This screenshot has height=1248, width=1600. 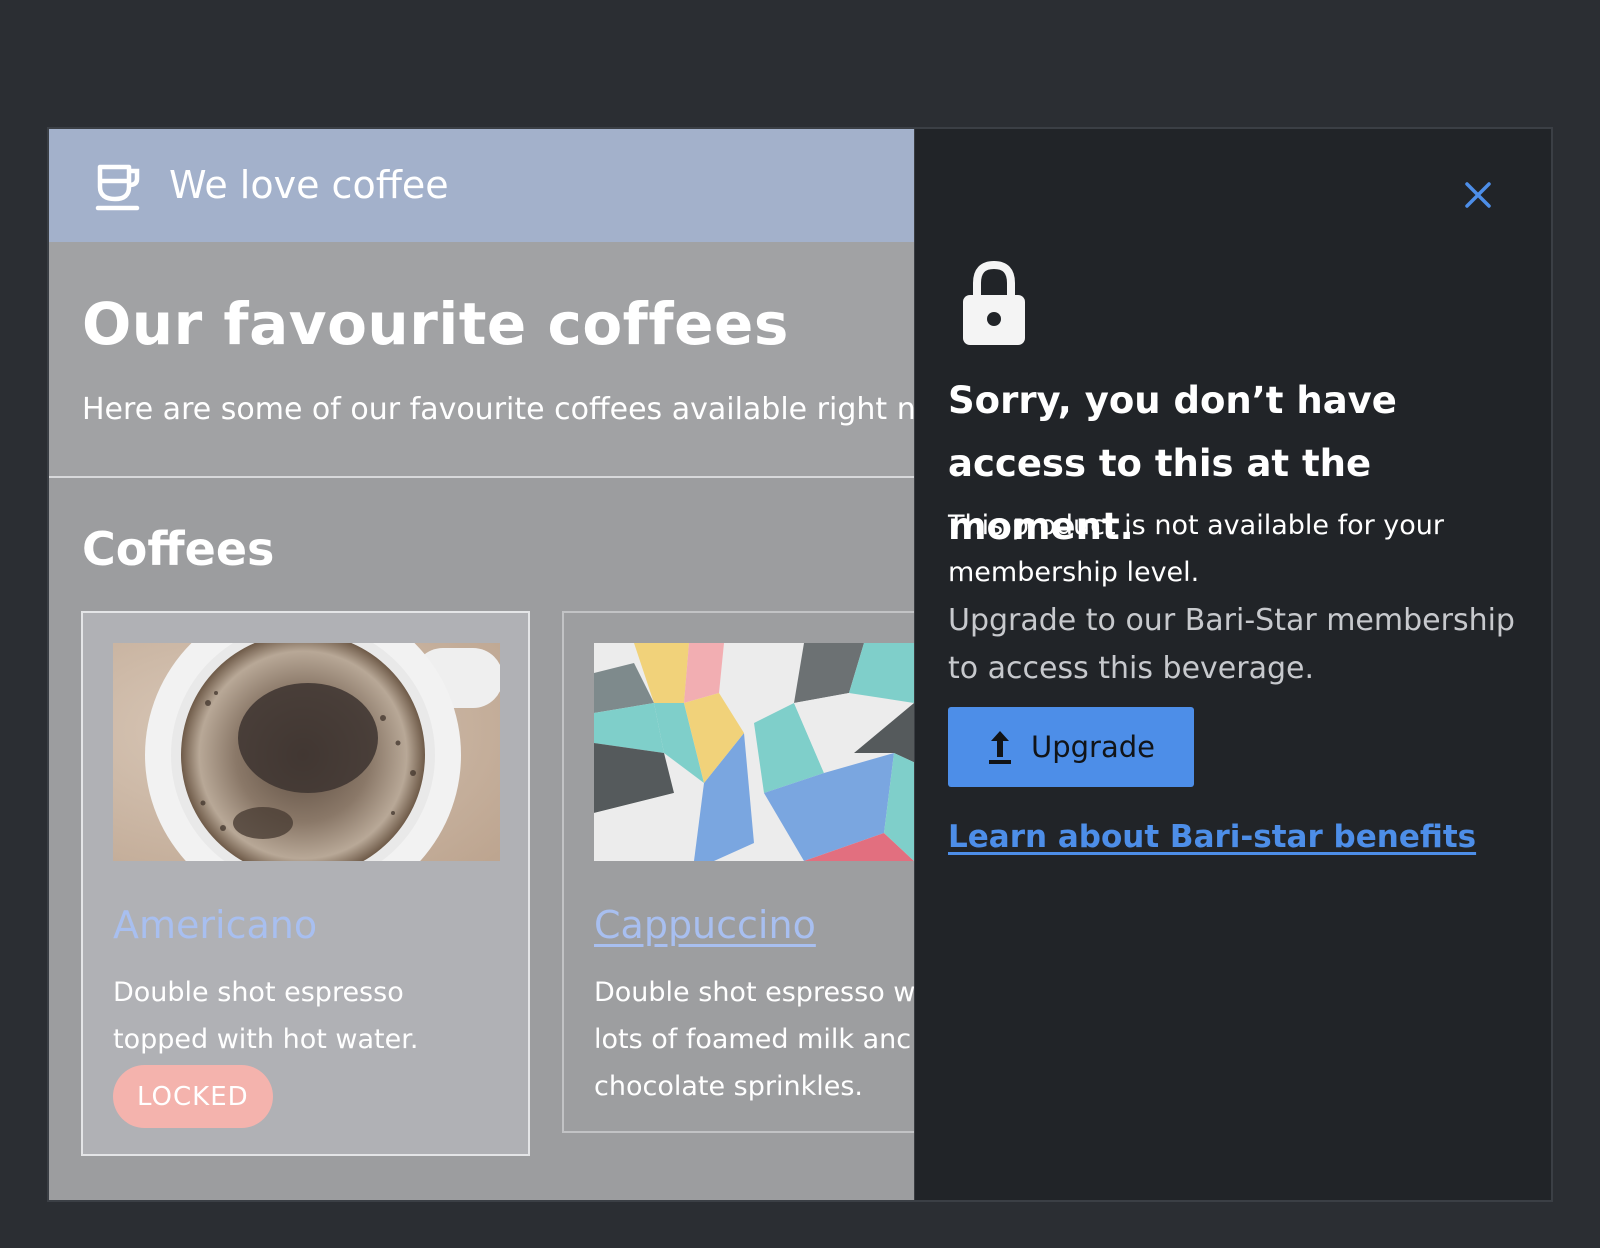 What do you see at coordinates (1093, 747) in the screenshot?
I see `upgrade-button-label: Upgrade` at bounding box center [1093, 747].